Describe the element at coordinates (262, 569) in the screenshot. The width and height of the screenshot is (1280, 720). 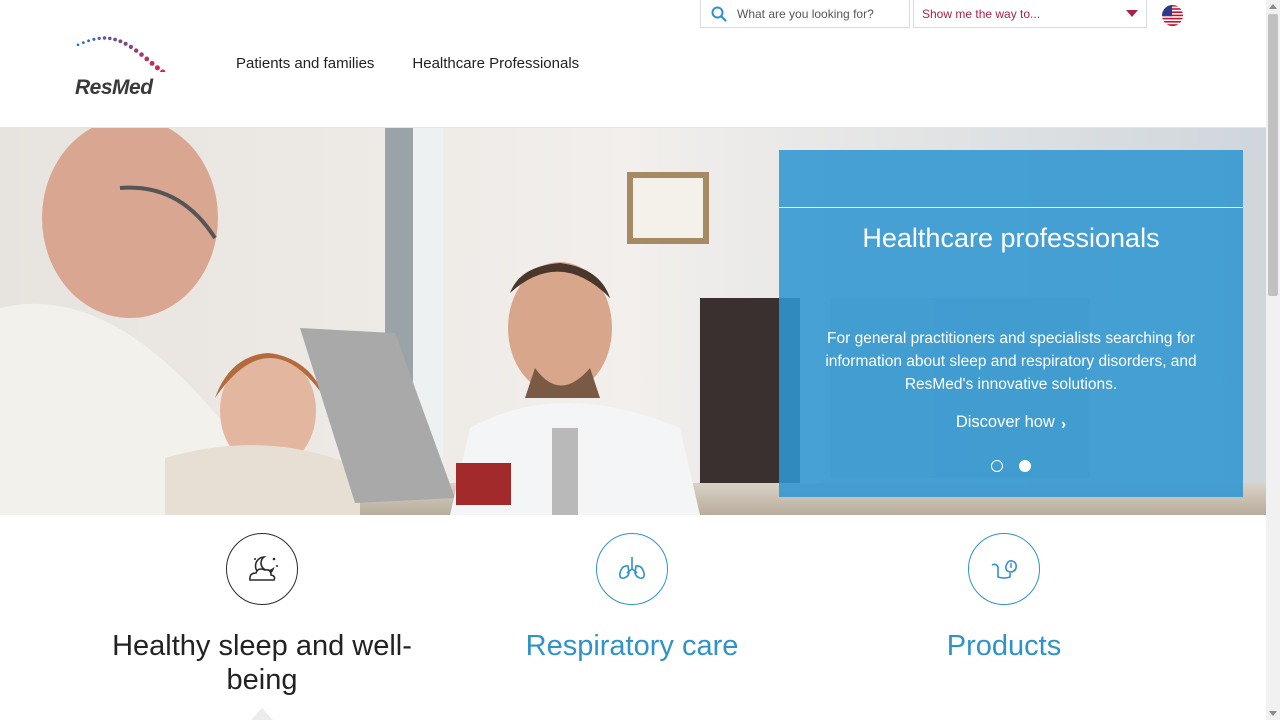
I see `moon-cloud-icon` at that location.